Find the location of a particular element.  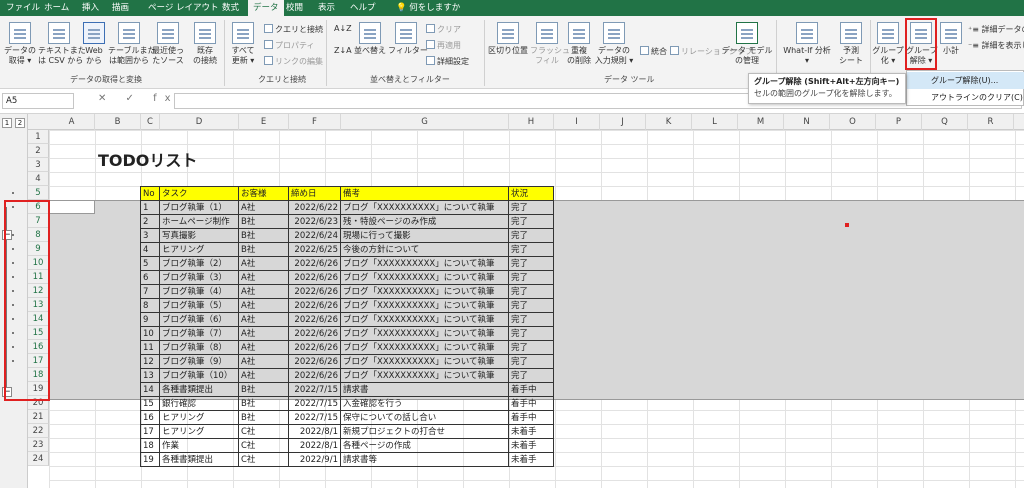

cell-status: 着手中 is located at coordinates (531, 389).